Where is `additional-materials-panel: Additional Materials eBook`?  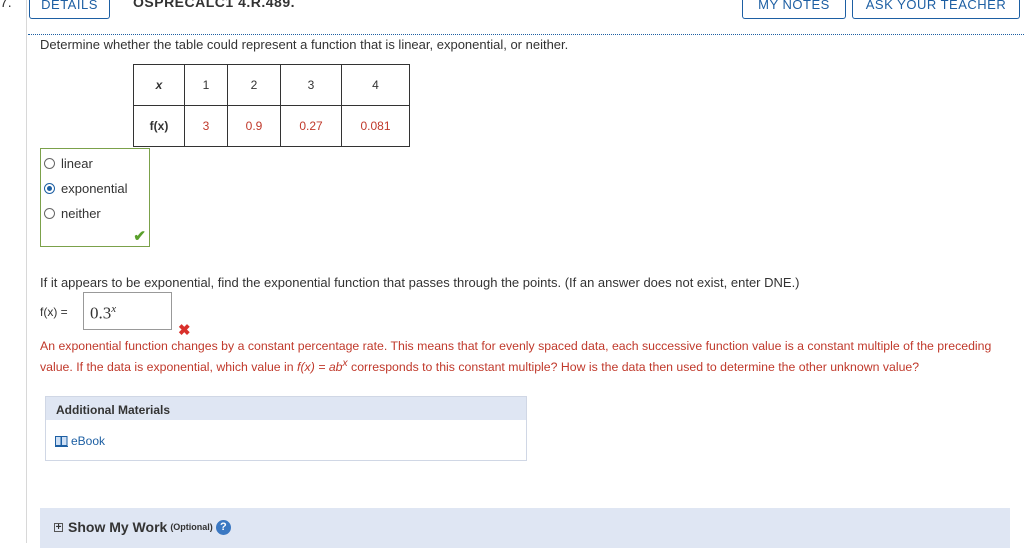 additional-materials-panel: Additional Materials eBook is located at coordinates (286, 428).